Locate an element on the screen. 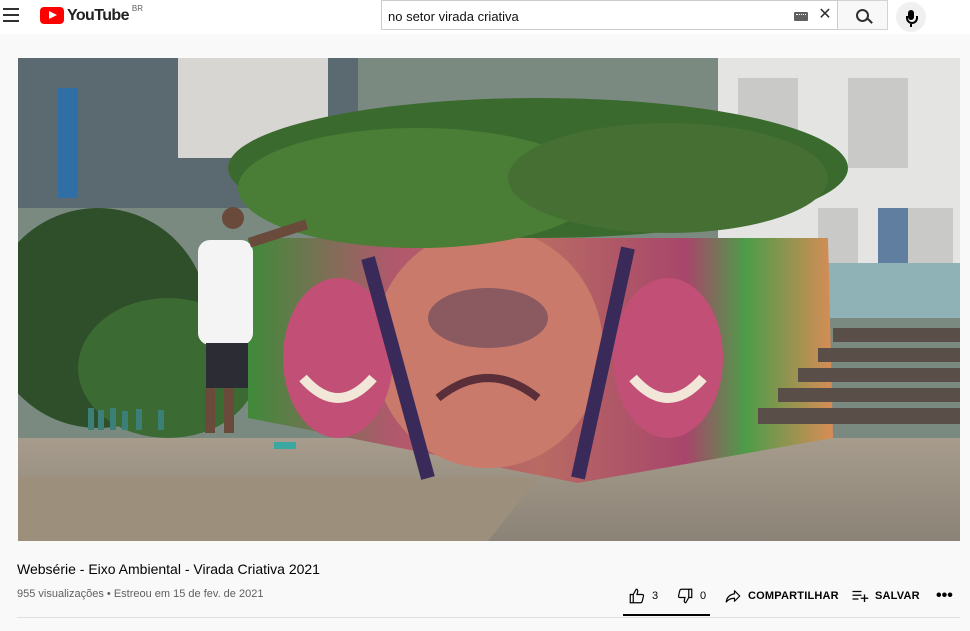  playlist-add-icon is located at coordinates (860, 596).